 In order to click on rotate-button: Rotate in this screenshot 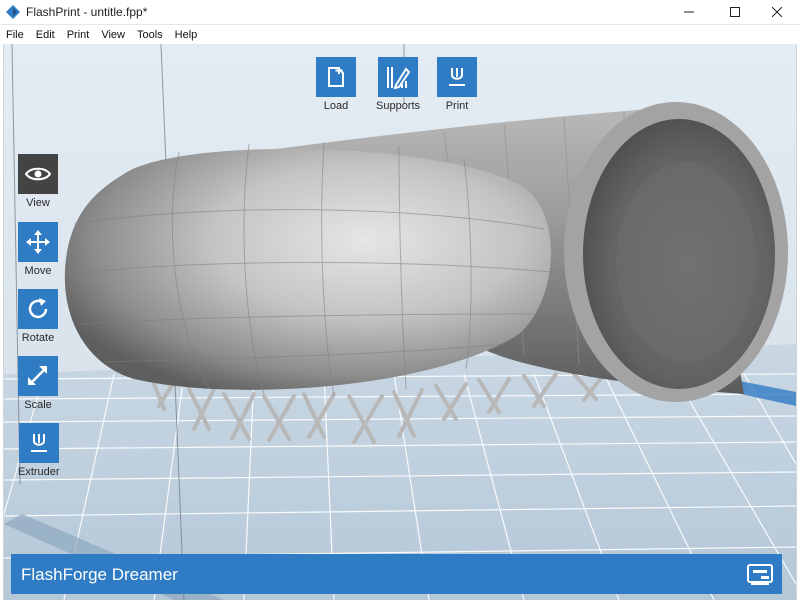, I will do `click(38, 316)`.